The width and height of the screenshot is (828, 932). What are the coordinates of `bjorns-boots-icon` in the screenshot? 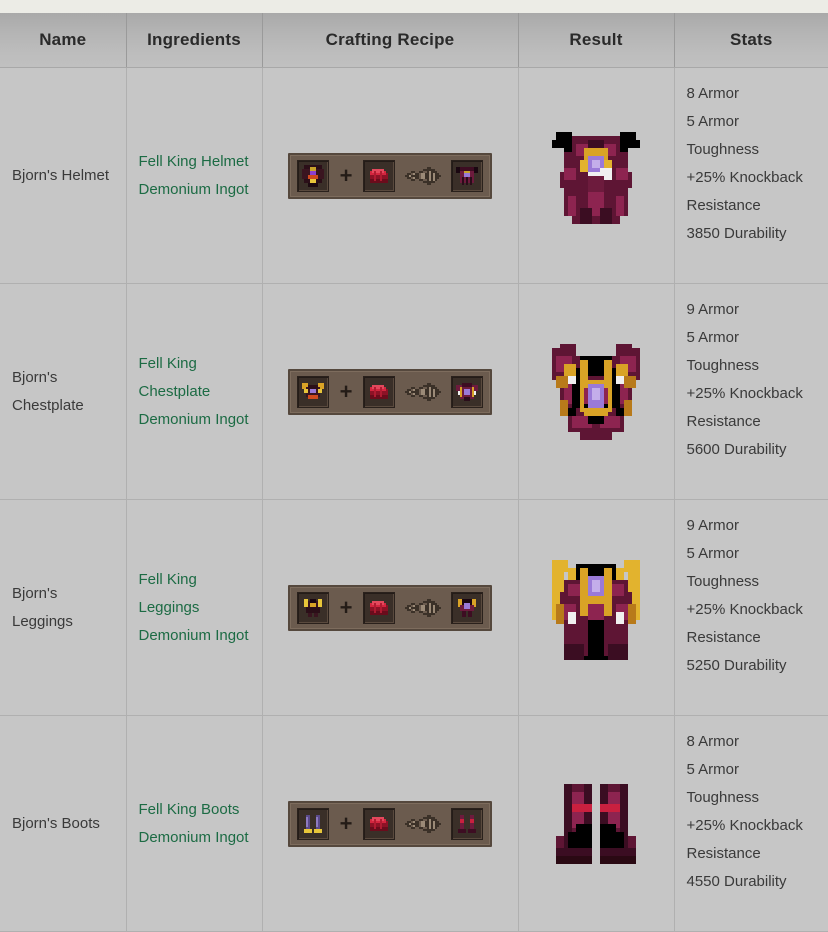 It's located at (467, 824).